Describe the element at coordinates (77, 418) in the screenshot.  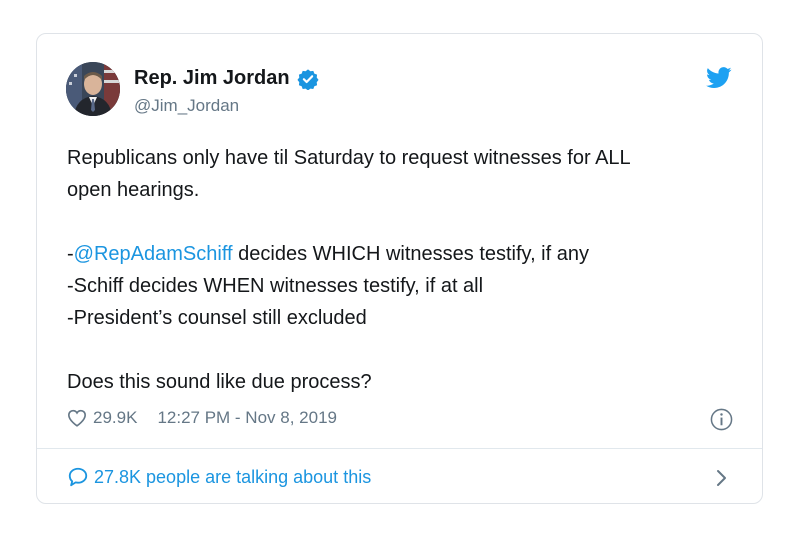
I see `heart-icon` at that location.